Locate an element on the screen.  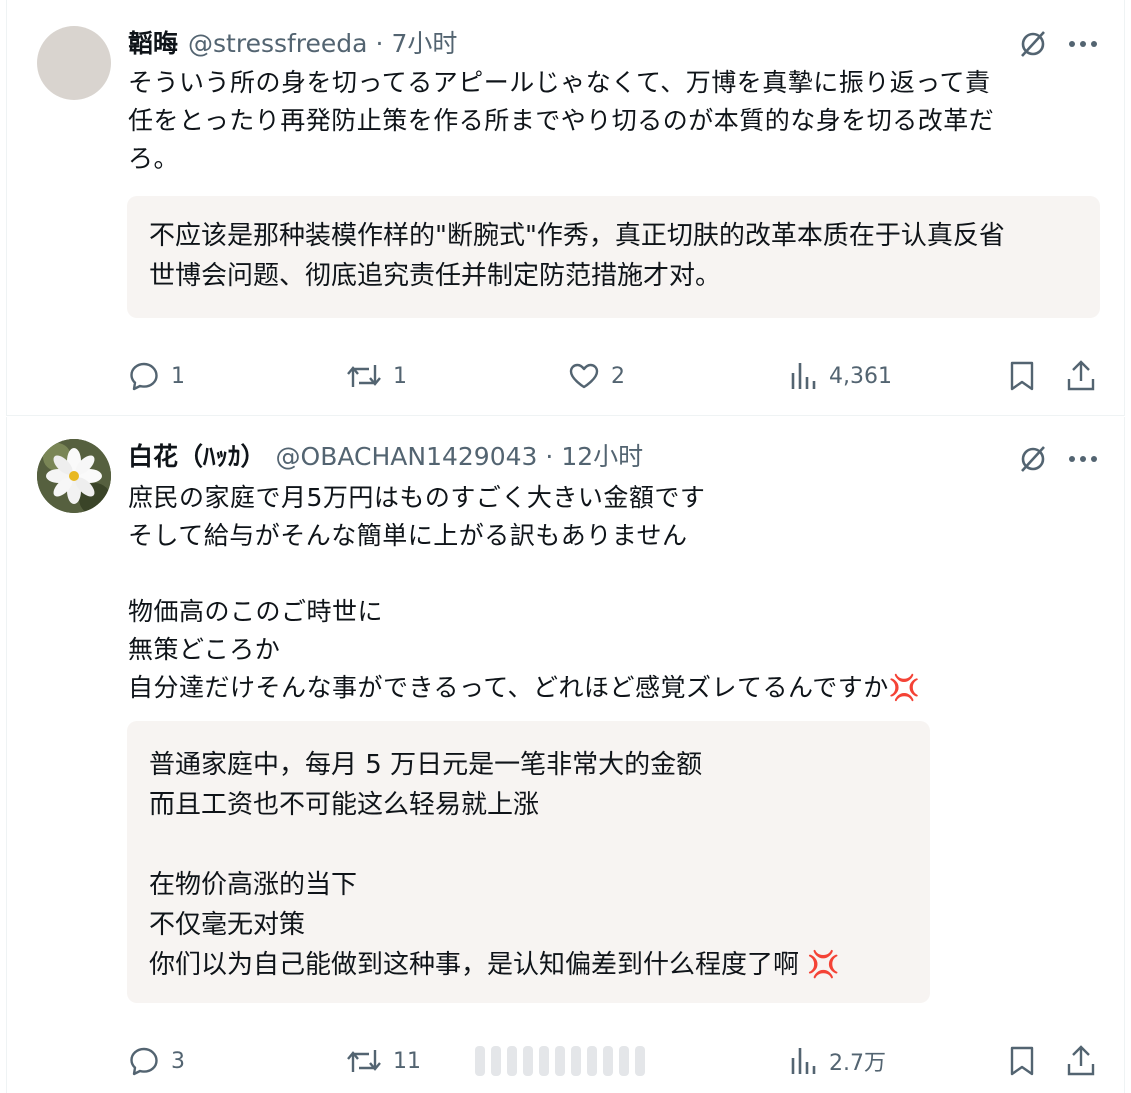
display-name: 白花（ﾊｯｶ） is located at coordinates (197, 457).